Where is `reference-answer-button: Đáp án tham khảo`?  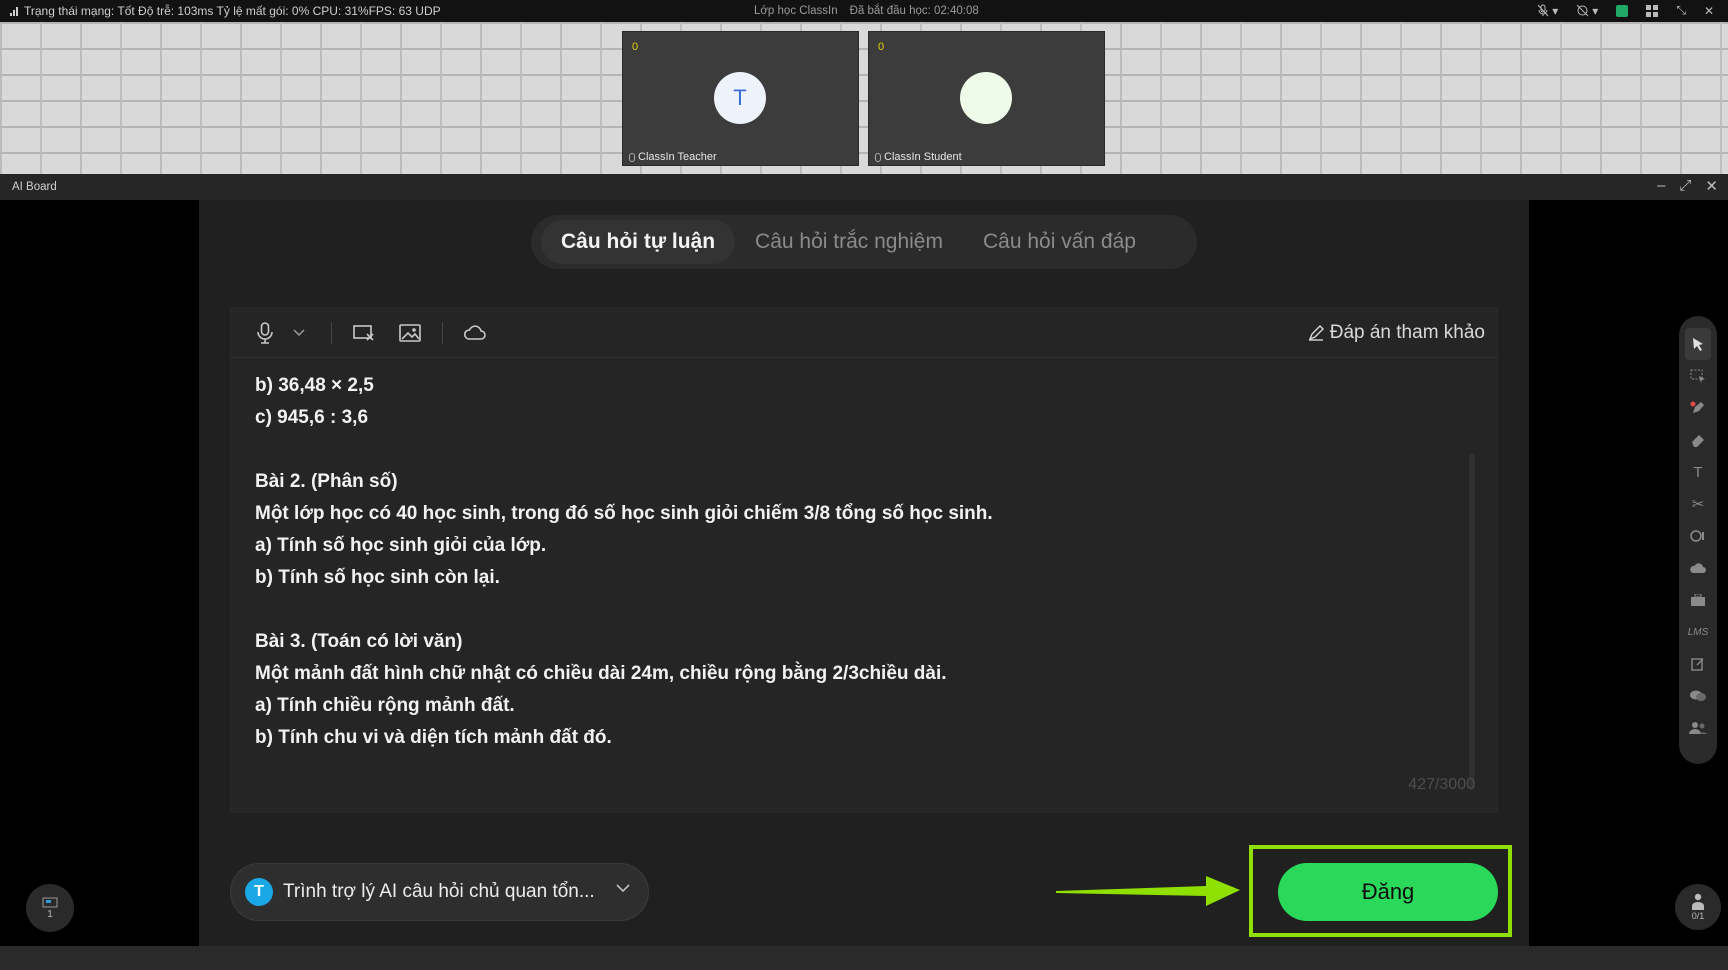
reference-answer-button: Đáp án tham khảo is located at coordinates (1396, 333).